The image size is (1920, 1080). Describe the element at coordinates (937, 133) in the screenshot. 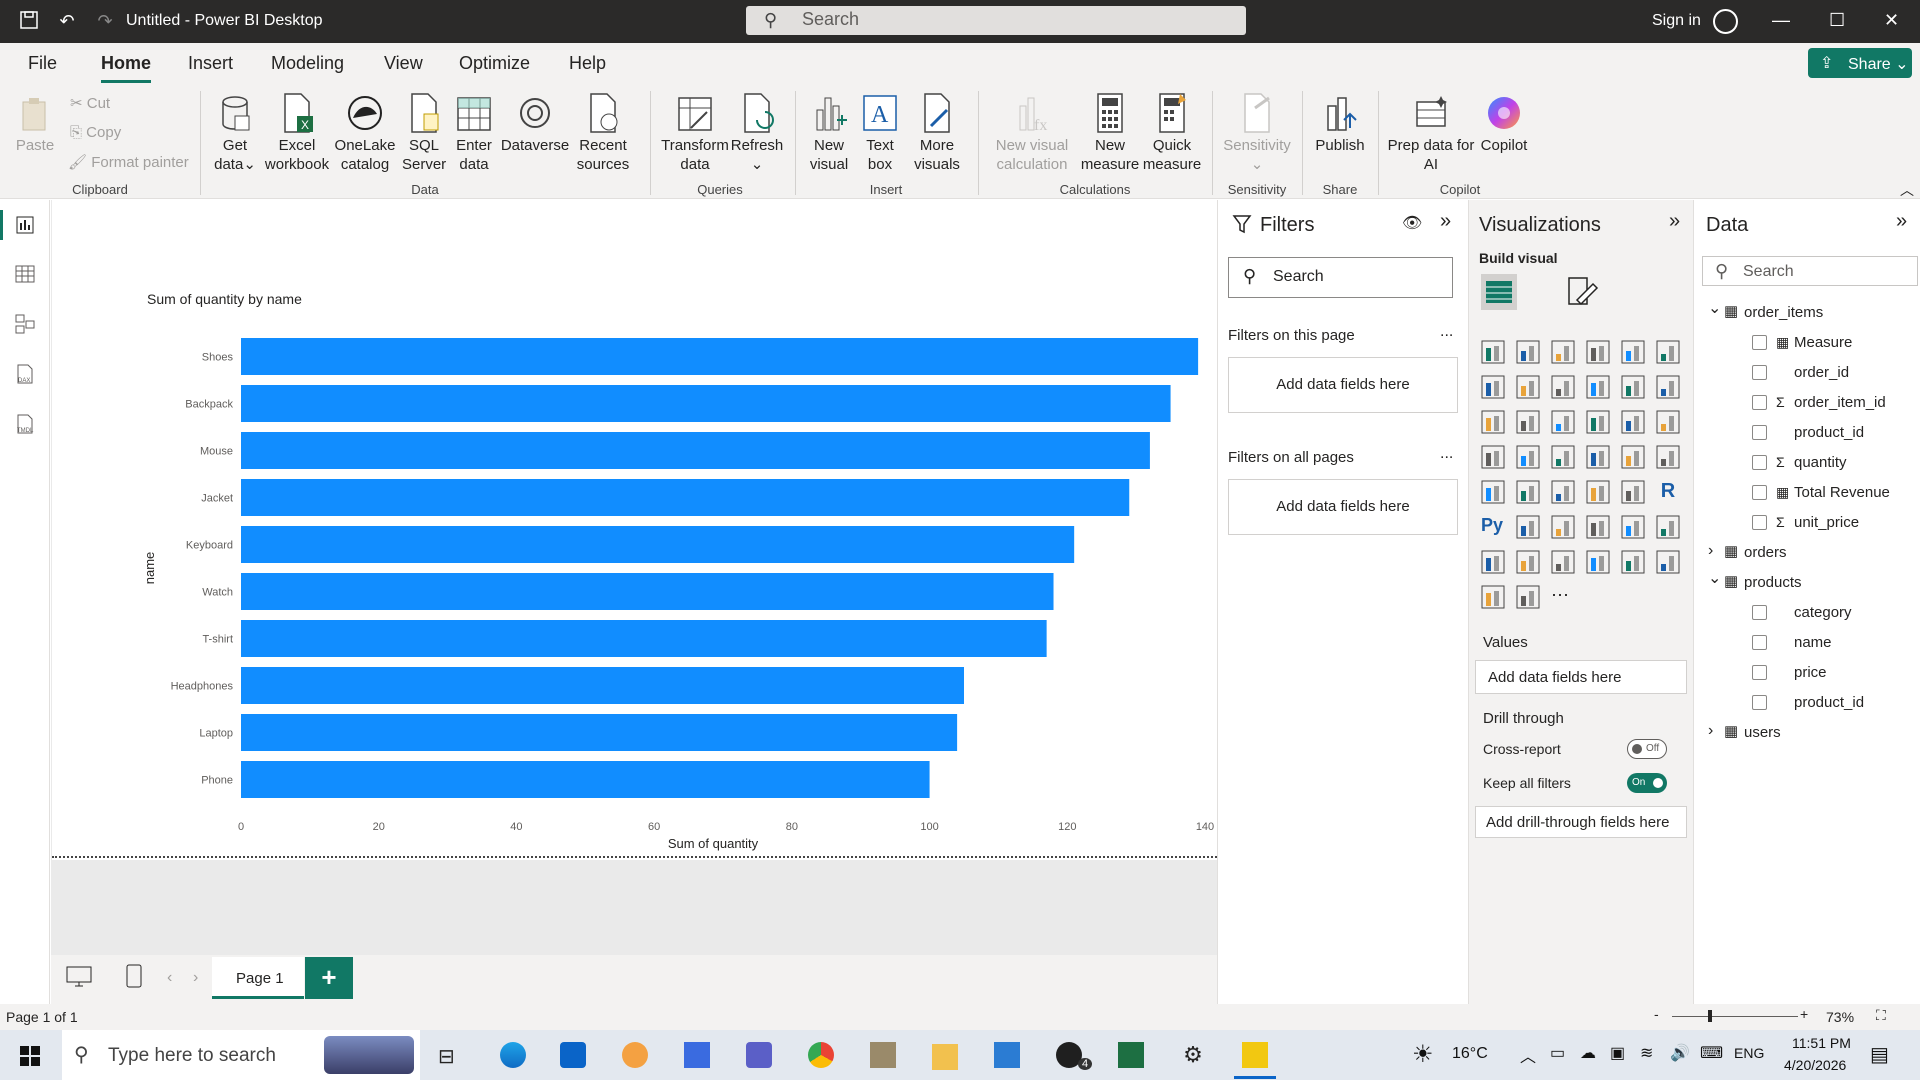

I see `more-visuals-button: More visuals` at that location.